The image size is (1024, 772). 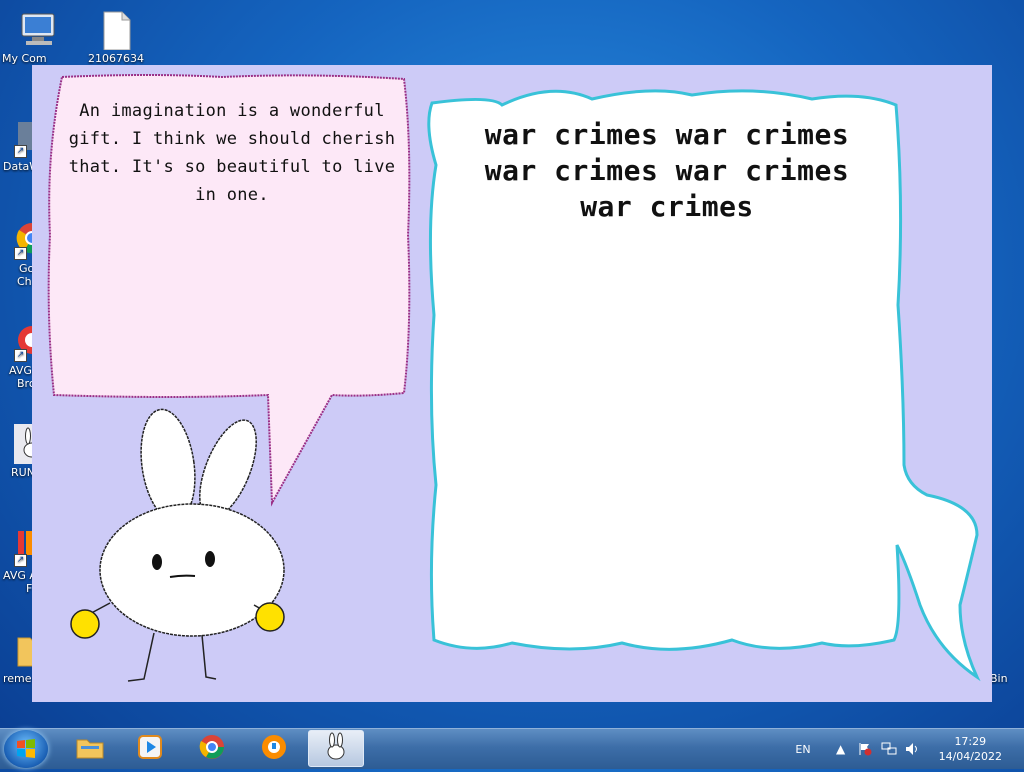 I want to click on taskbar-avg-browser-button, so click(x=274, y=748).